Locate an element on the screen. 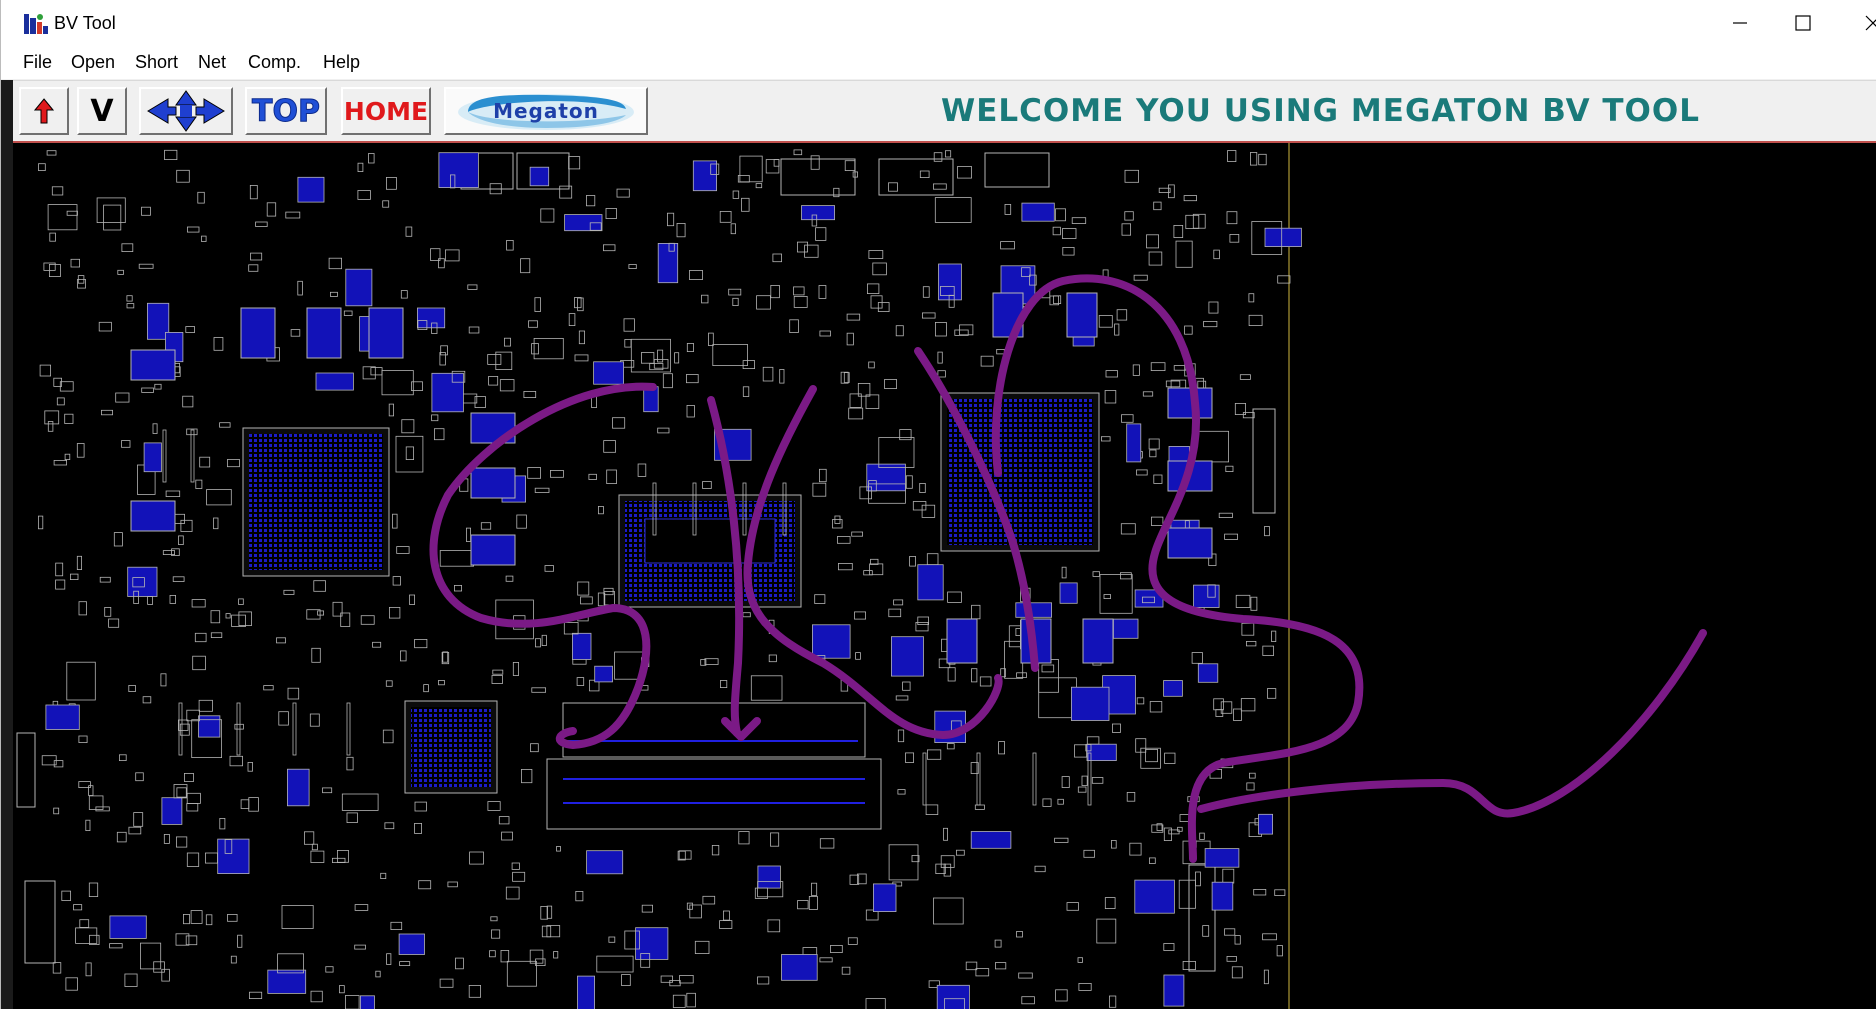 The image size is (1876, 1009). menu-file: File is located at coordinates (37, 62).